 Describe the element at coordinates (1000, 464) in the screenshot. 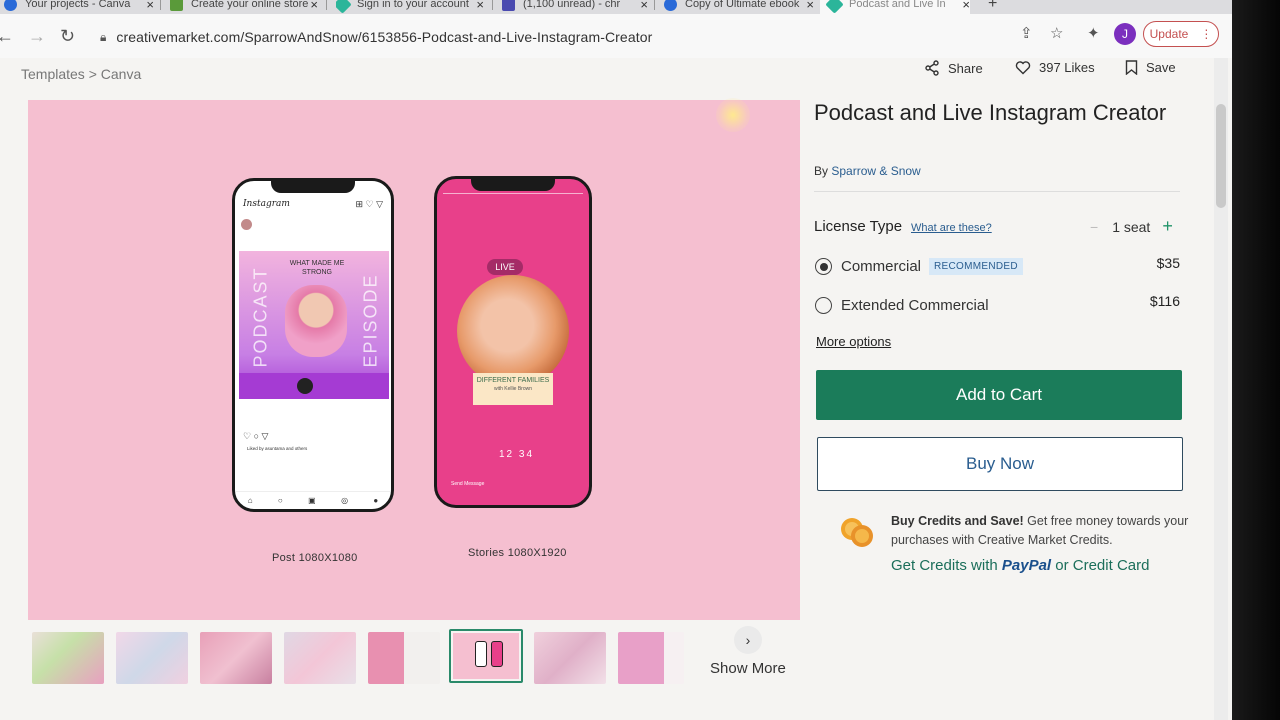

I see `buy-now-button: Buy Now` at that location.